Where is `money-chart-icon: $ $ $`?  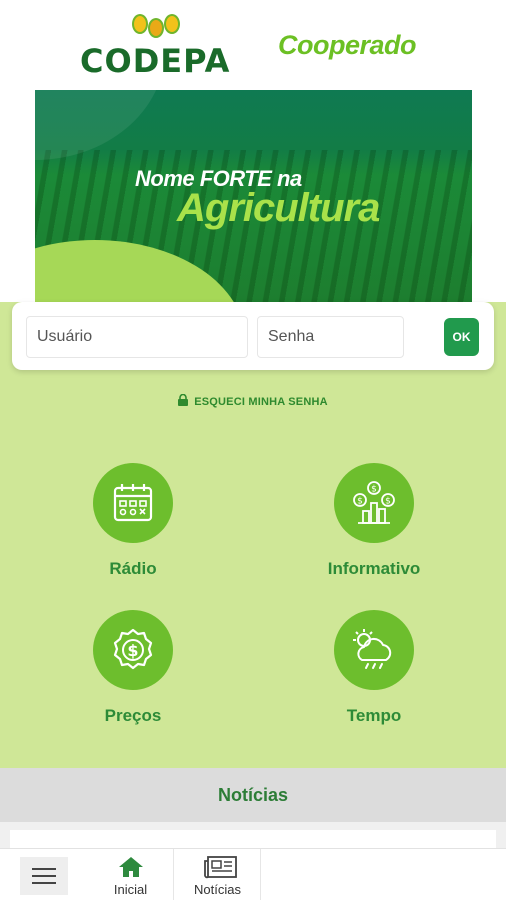
money-chart-icon: $ $ $ is located at coordinates (374, 502).